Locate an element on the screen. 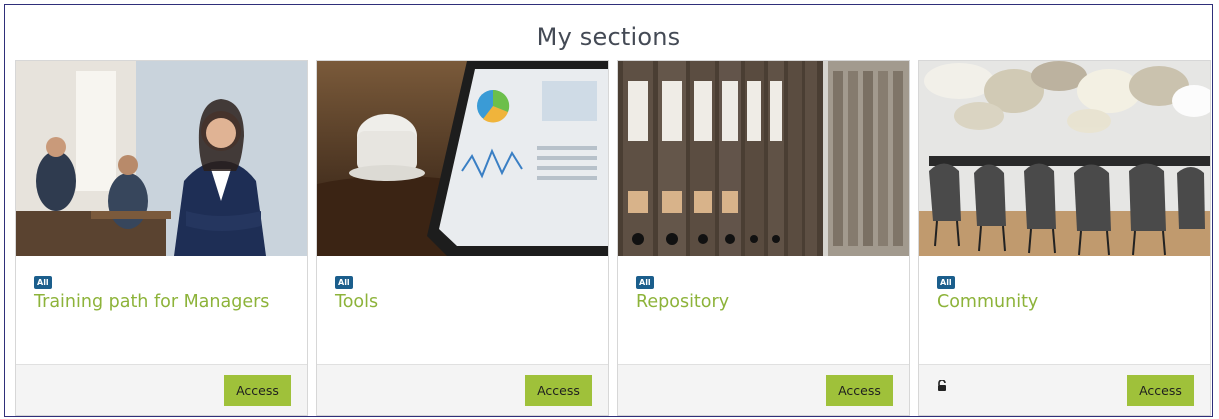  card-title: Training path for Managers is located at coordinates (159, 302).